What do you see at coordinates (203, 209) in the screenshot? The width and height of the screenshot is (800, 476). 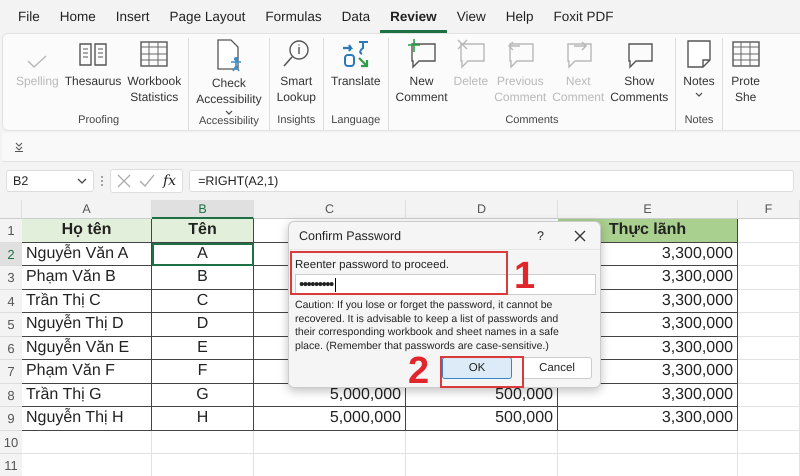 I see `column-header: B` at bounding box center [203, 209].